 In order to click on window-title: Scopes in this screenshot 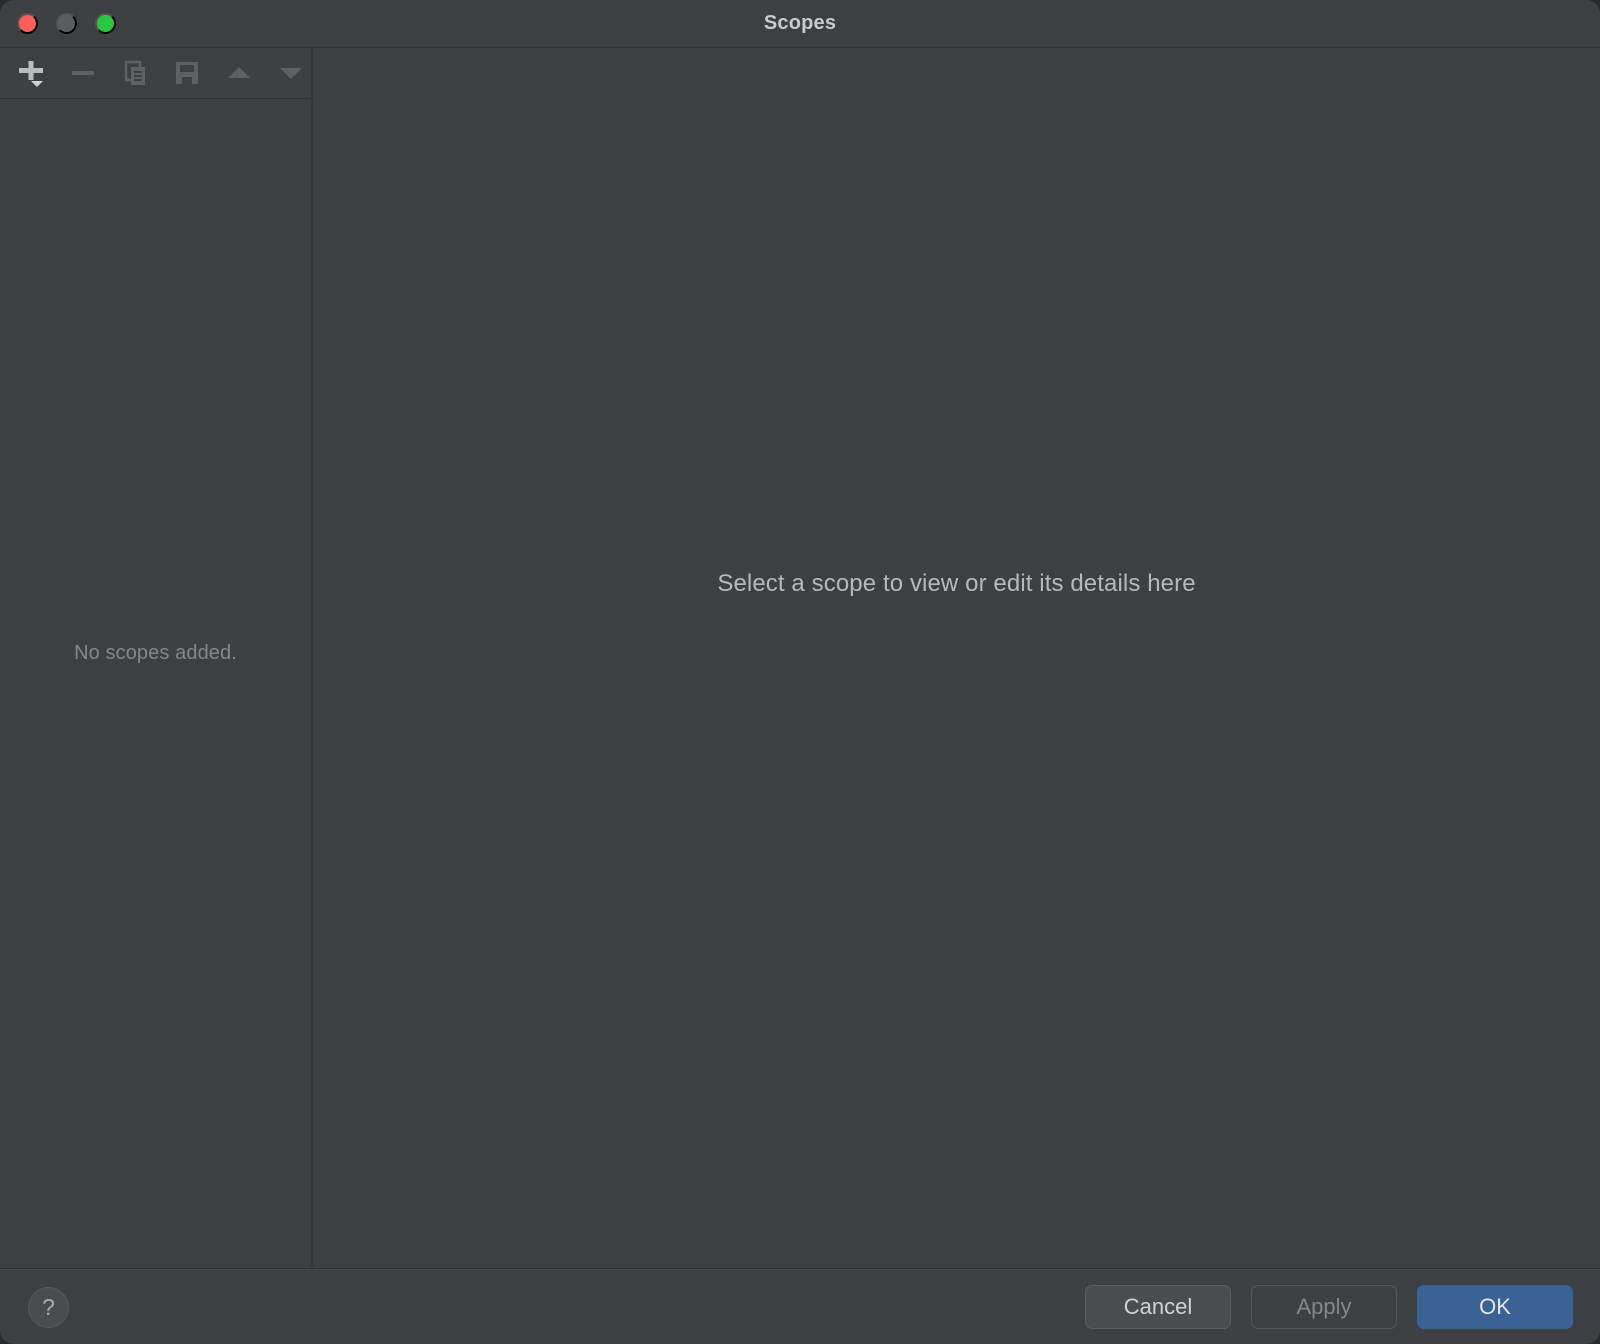, I will do `click(800, 23)`.